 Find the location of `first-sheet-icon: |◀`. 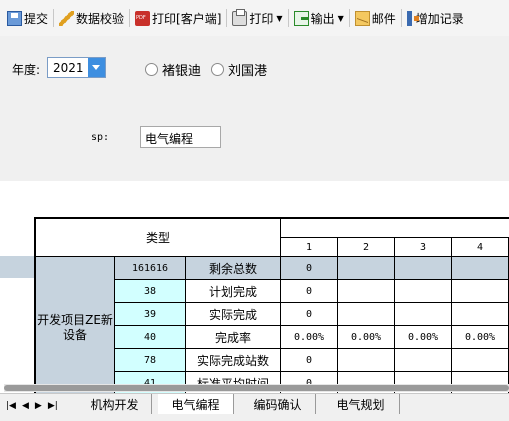

first-sheet-icon: |◀ is located at coordinates (11, 406).